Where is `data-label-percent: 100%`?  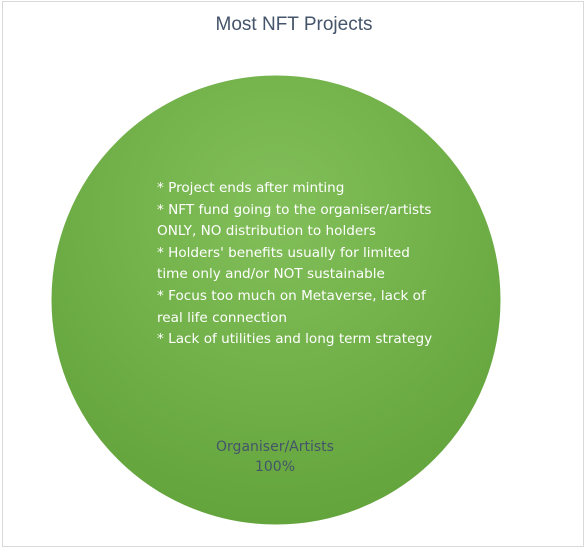 data-label-percent: 100% is located at coordinates (275, 467).